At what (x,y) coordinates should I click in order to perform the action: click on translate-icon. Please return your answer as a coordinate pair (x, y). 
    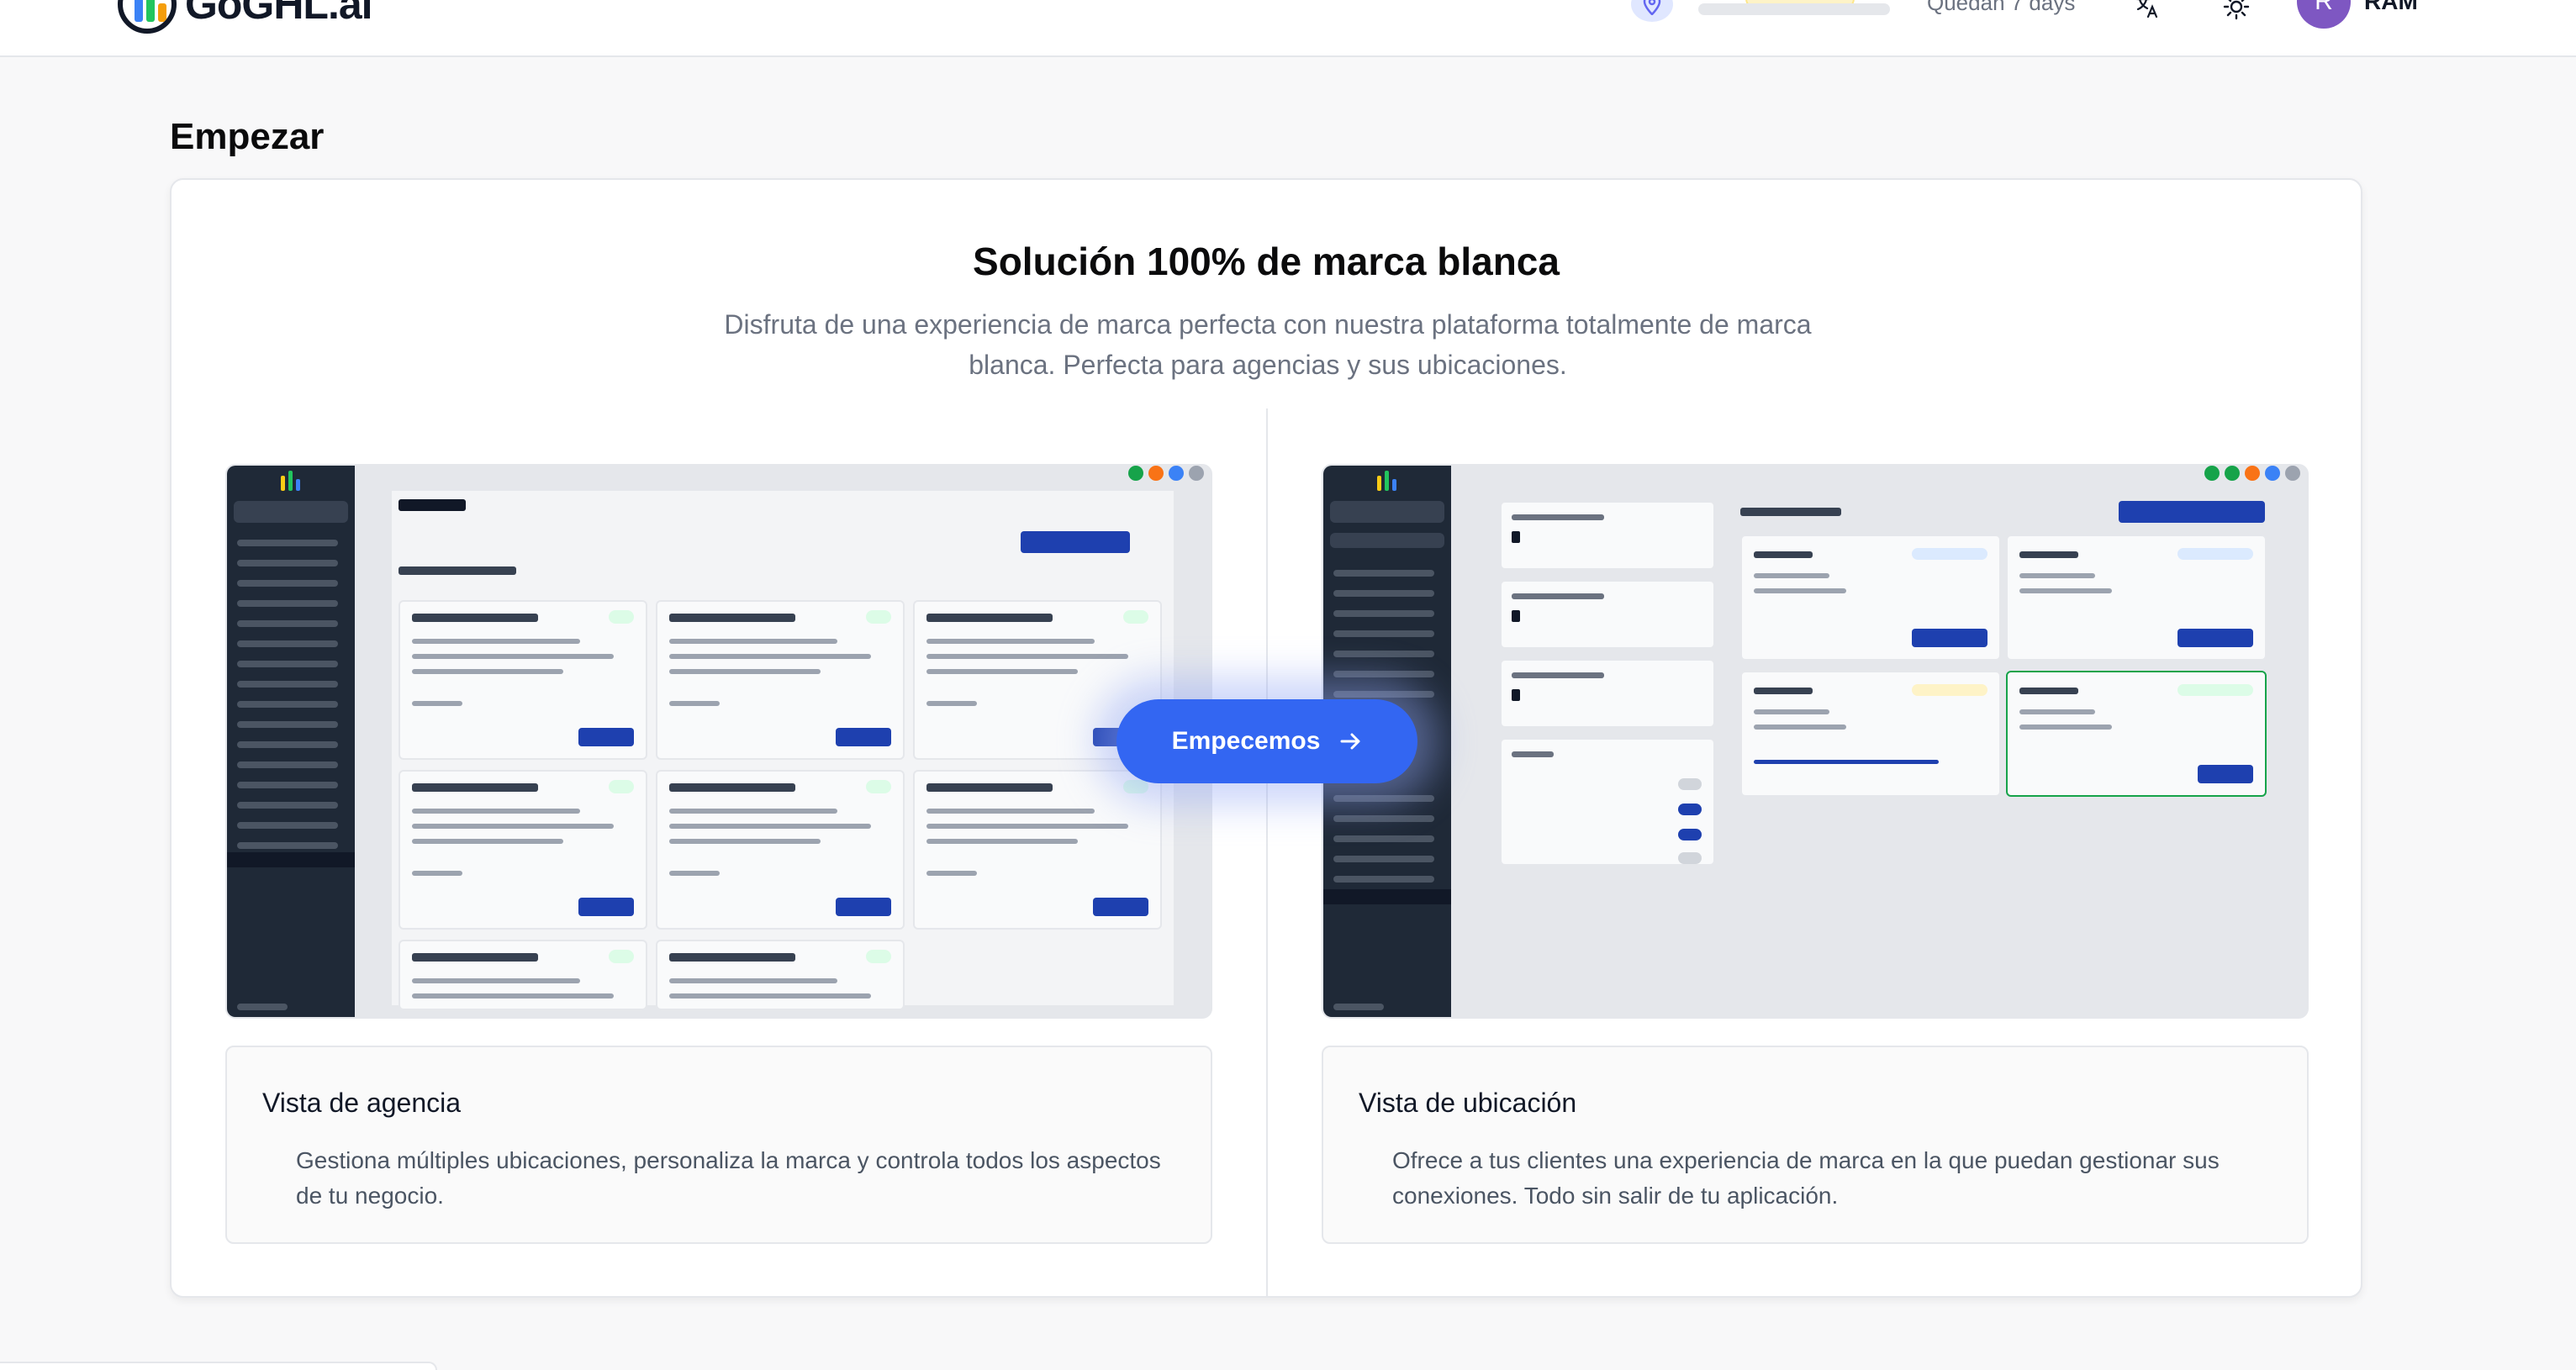
    Looking at the image, I should click on (2147, 12).